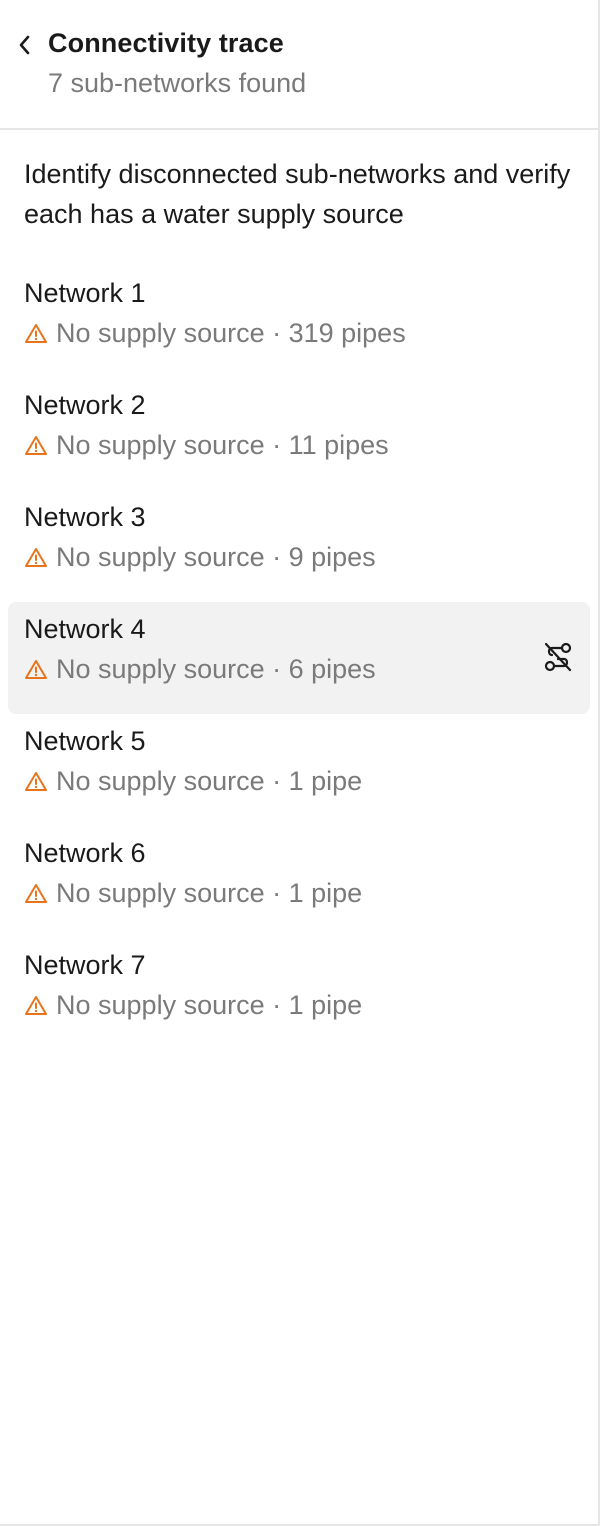 This screenshot has width=600, height=1526. I want to click on chevron-left-icon, so click(24, 45).